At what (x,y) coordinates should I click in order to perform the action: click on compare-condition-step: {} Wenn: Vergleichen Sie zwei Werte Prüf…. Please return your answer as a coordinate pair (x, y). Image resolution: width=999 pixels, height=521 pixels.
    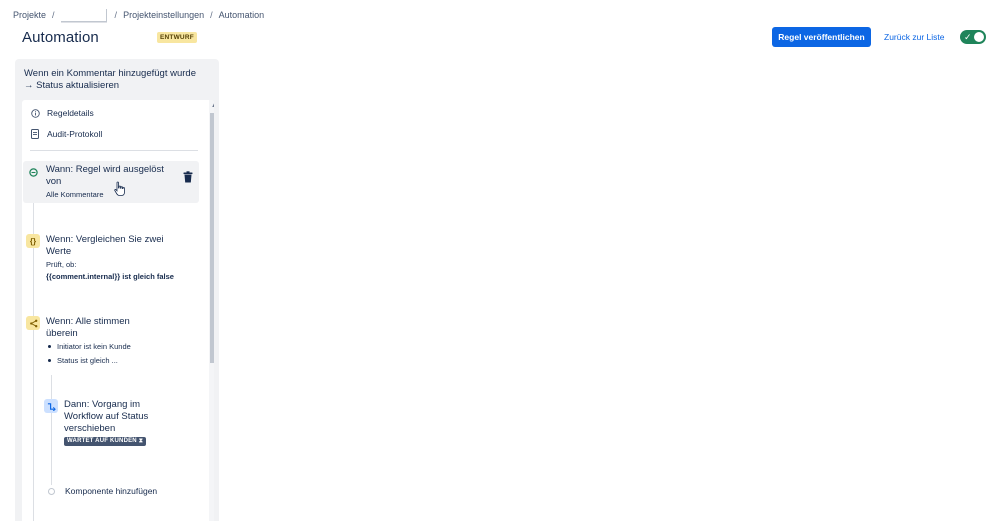
    Looking at the image, I should click on (111, 259).